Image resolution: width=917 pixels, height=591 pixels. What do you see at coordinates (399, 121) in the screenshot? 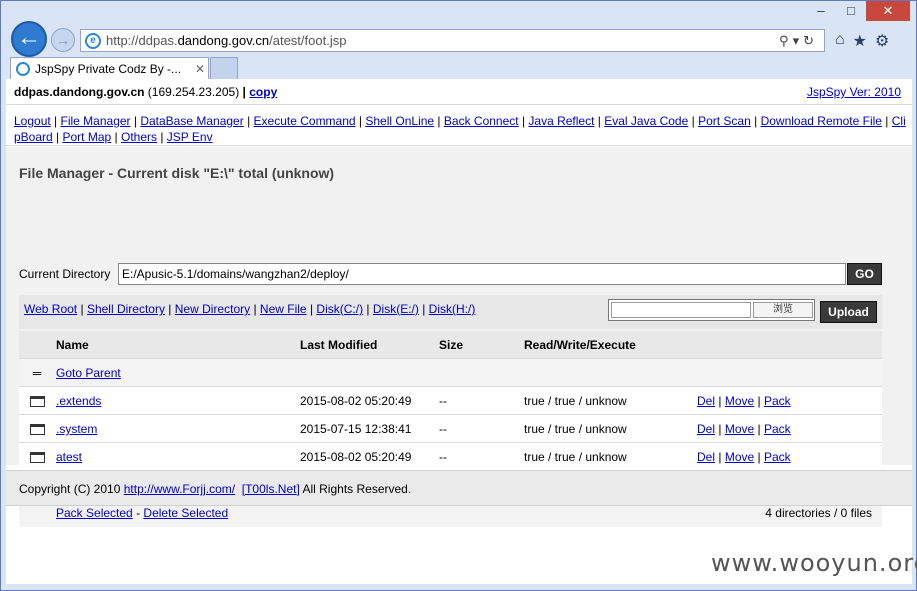
I see `menu-shell-online: Shell OnLine` at bounding box center [399, 121].